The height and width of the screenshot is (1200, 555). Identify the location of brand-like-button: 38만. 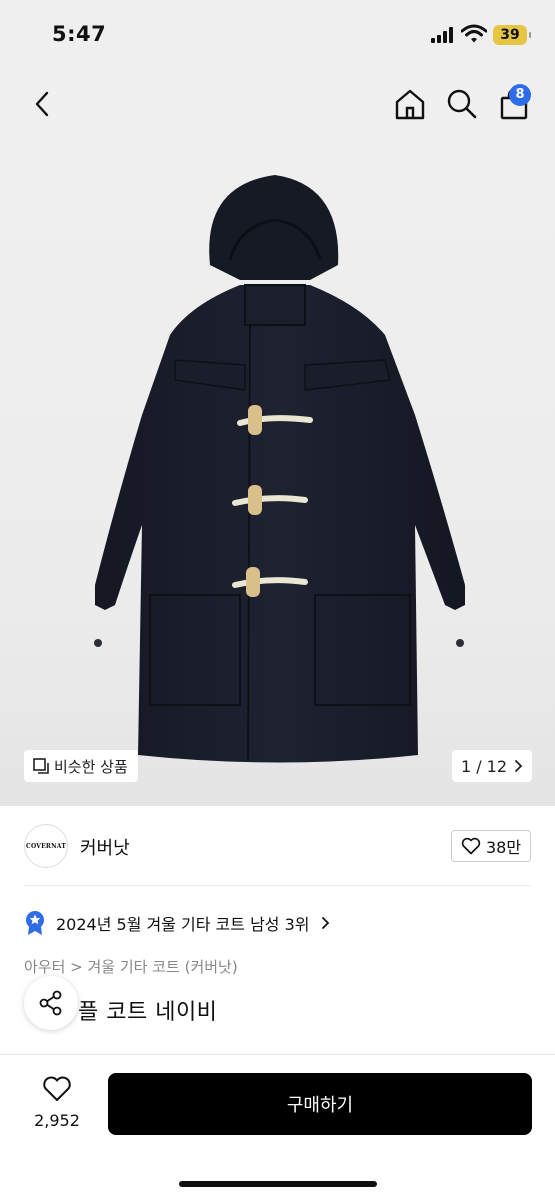
(491, 846).